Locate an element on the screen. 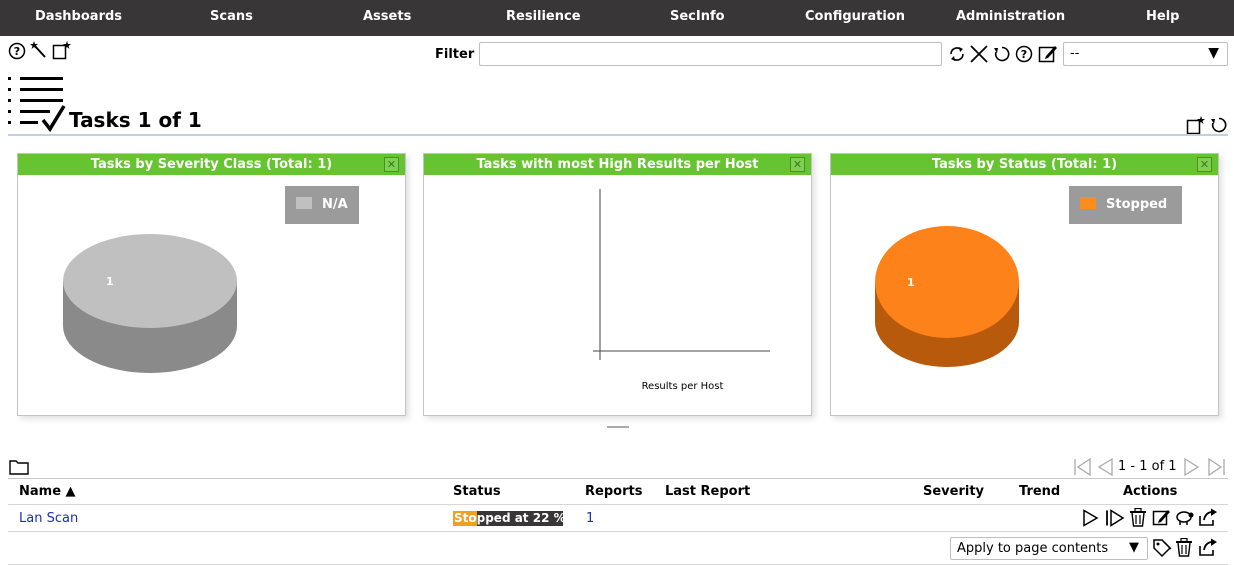 This screenshot has width=1234, height=565. legend-na: N/A is located at coordinates (322, 205).